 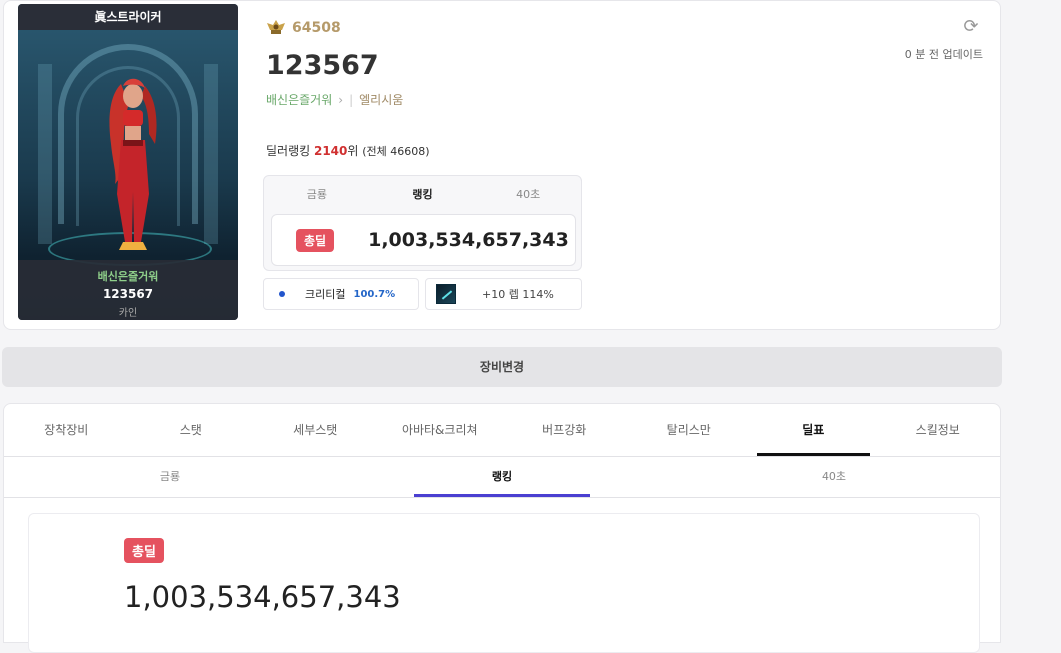 What do you see at coordinates (468, 240) in the screenshot?
I see `total-damage-value: 1,003,534,657,343` at bounding box center [468, 240].